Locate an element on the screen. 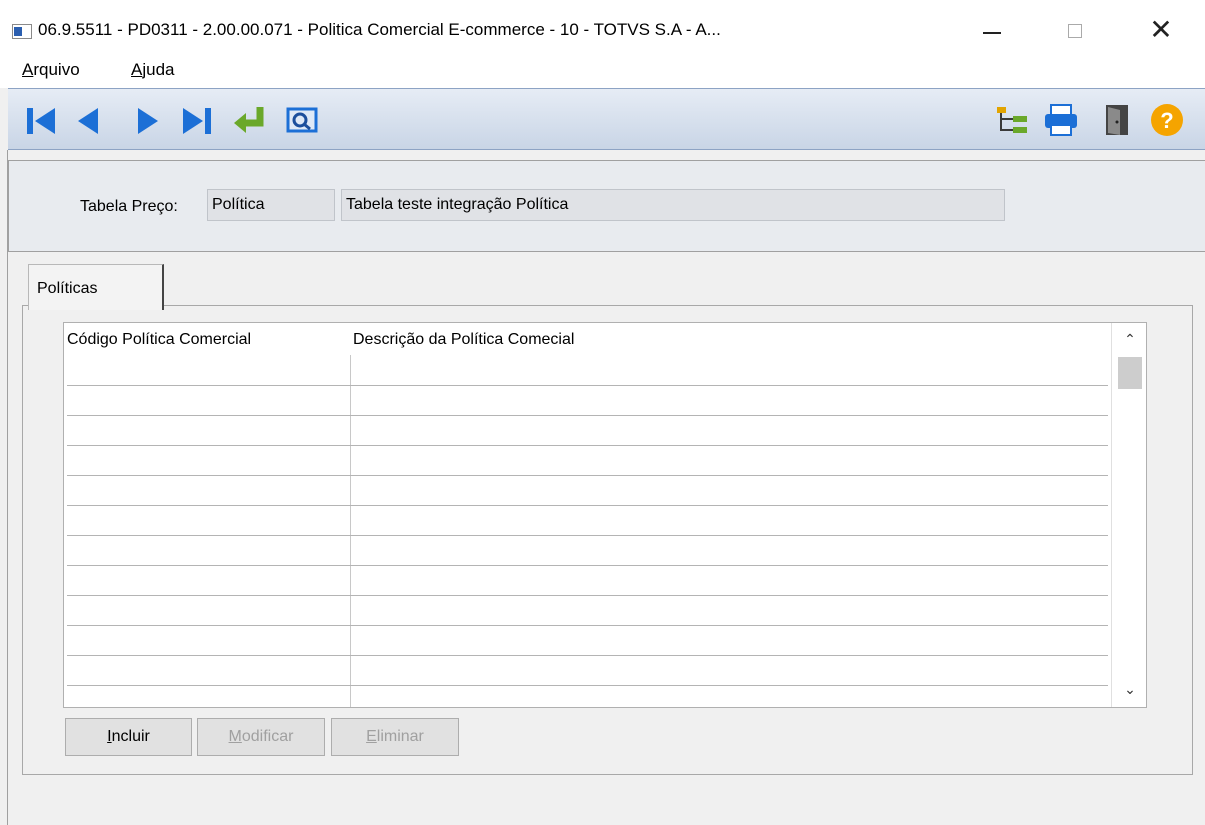  column-header-codigo: Código Política Comercial is located at coordinates (159, 340).